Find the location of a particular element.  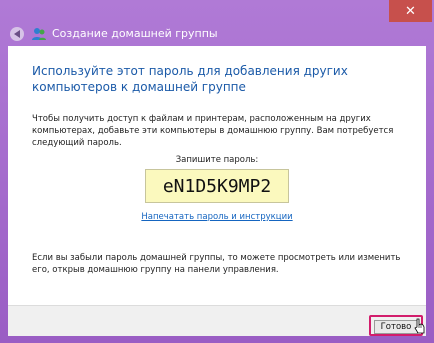

window-title: Создание домашней группы is located at coordinates (135, 33).